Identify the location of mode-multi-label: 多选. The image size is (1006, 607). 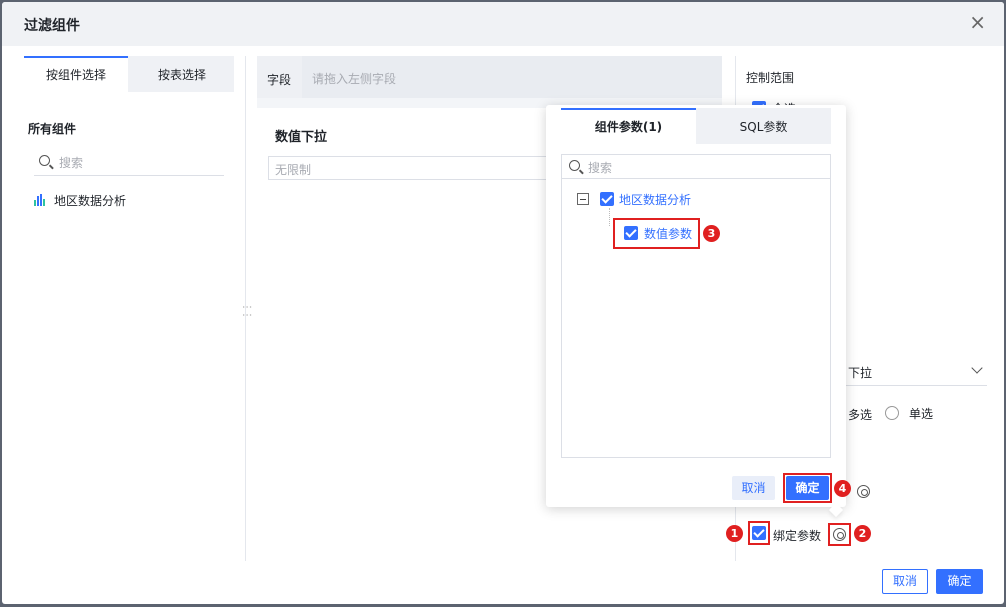
(860, 414).